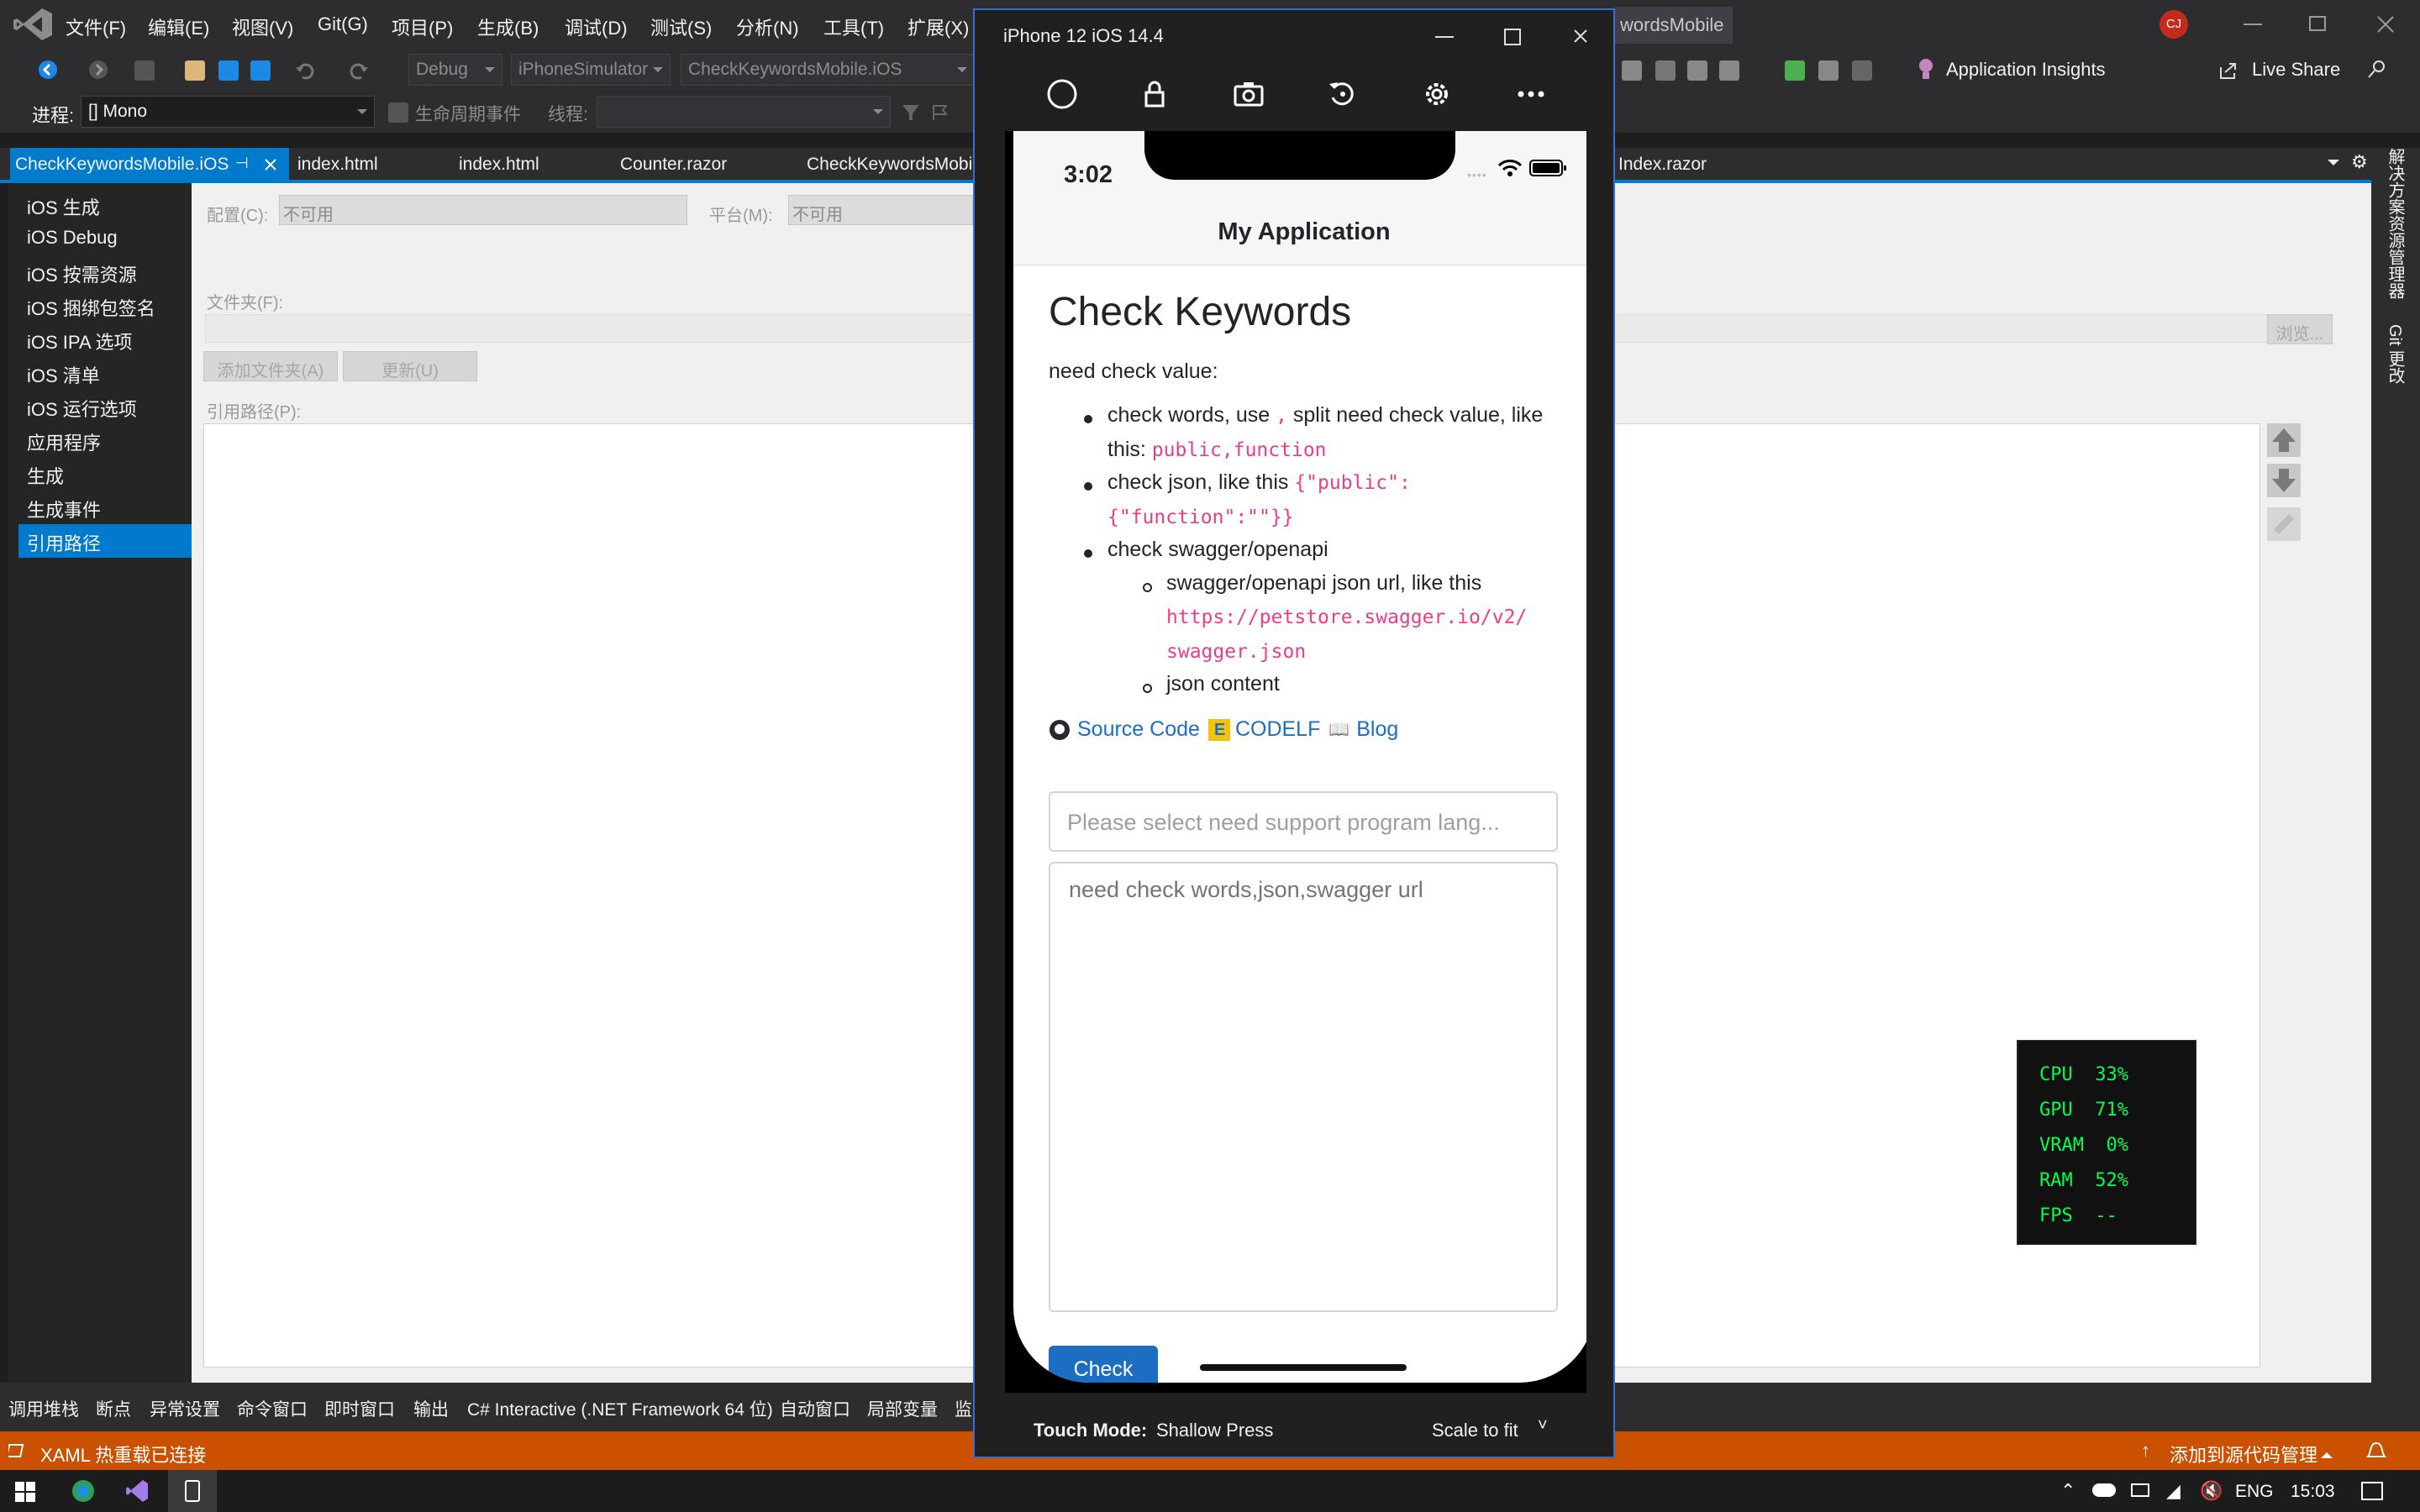 The width and height of the screenshot is (2420, 1512). What do you see at coordinates (1138, 729) in the screenshot?
I see `source-code-link: Source Code` at bounding box center [1138, 729].